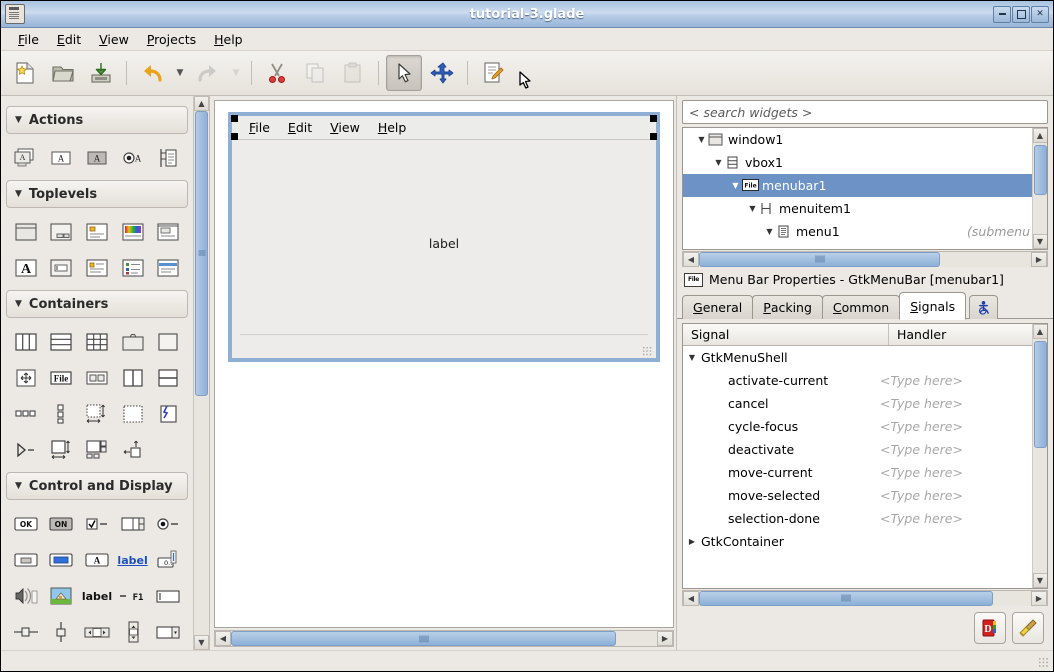 This screenshot has width=1054, height=672. Describe the element at coordinates (168, 158) in the screenshot. I see `widget-recent-action-icon` at that location.